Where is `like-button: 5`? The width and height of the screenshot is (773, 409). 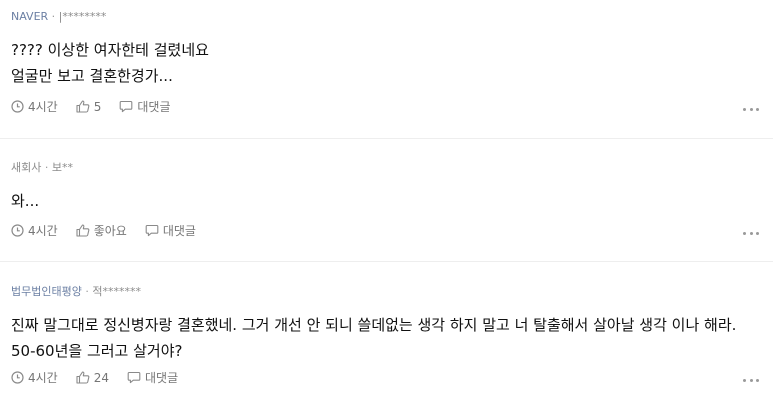 like-button: 5 is located at coordinates (89, 106).